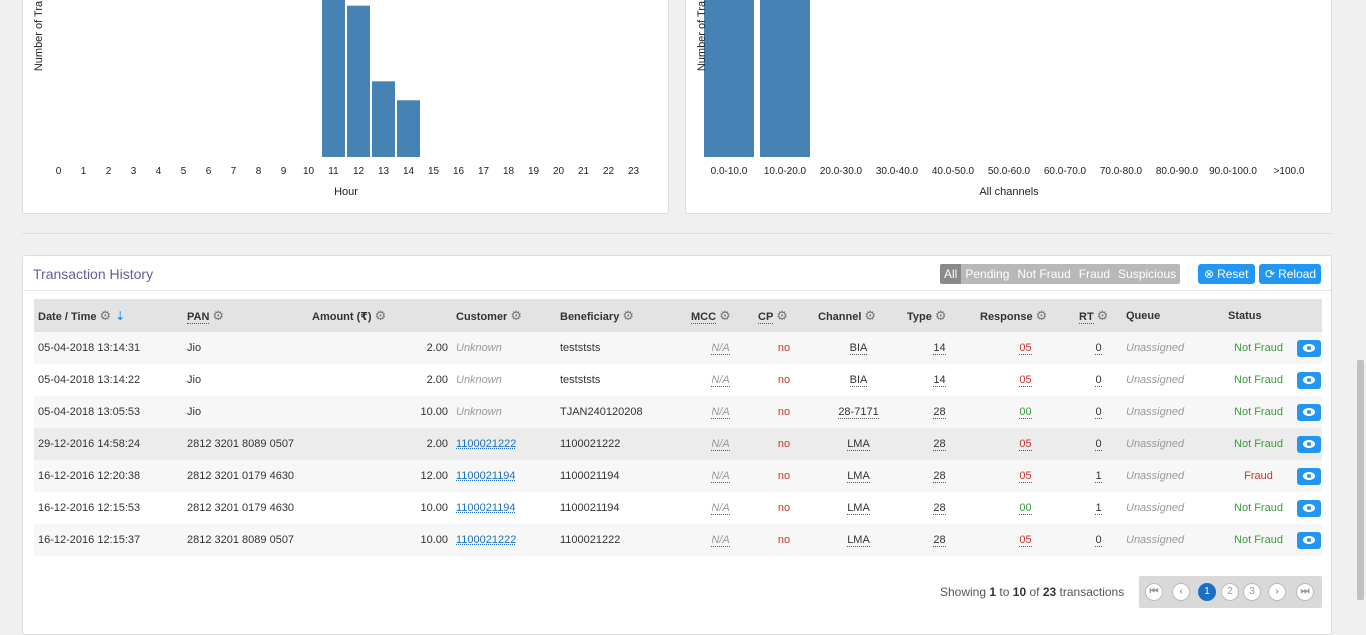 The image size is (1366, 635). I want to click on rt-cell: 1, so click(1098, 476).